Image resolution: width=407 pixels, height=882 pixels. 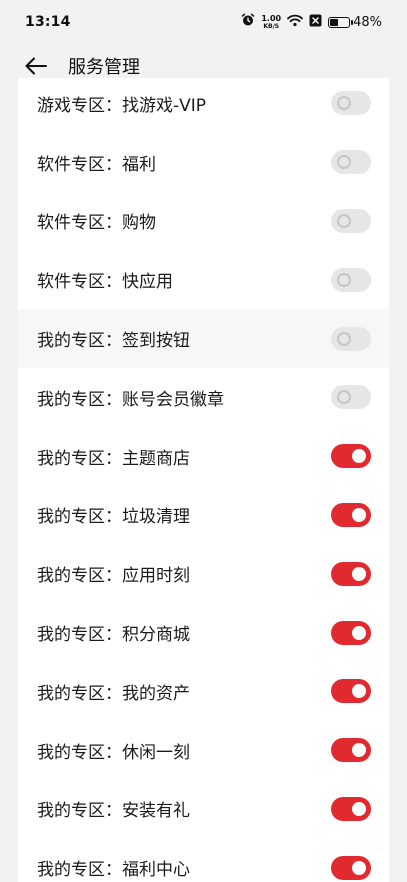 I want to click on battery-percent: 48%, so click(x=367, y=22).